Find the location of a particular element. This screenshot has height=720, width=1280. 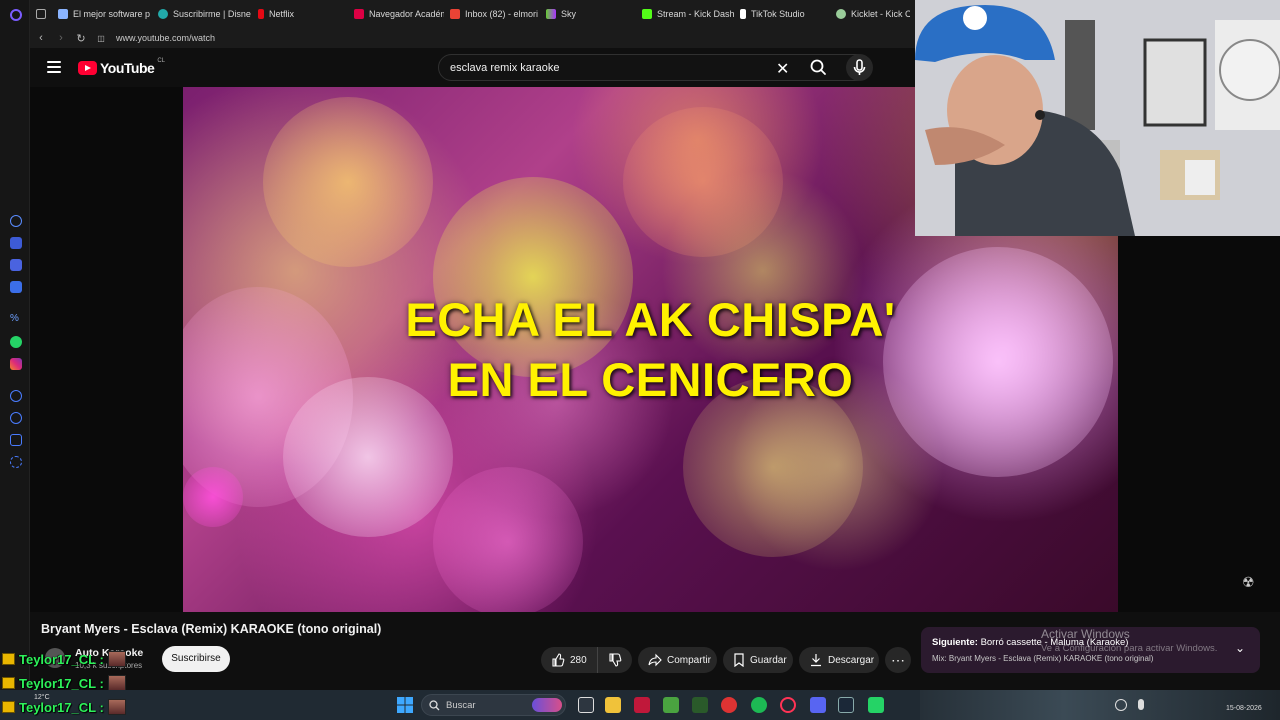

reload-icon: ↻ is located at coordinates (81, 38).